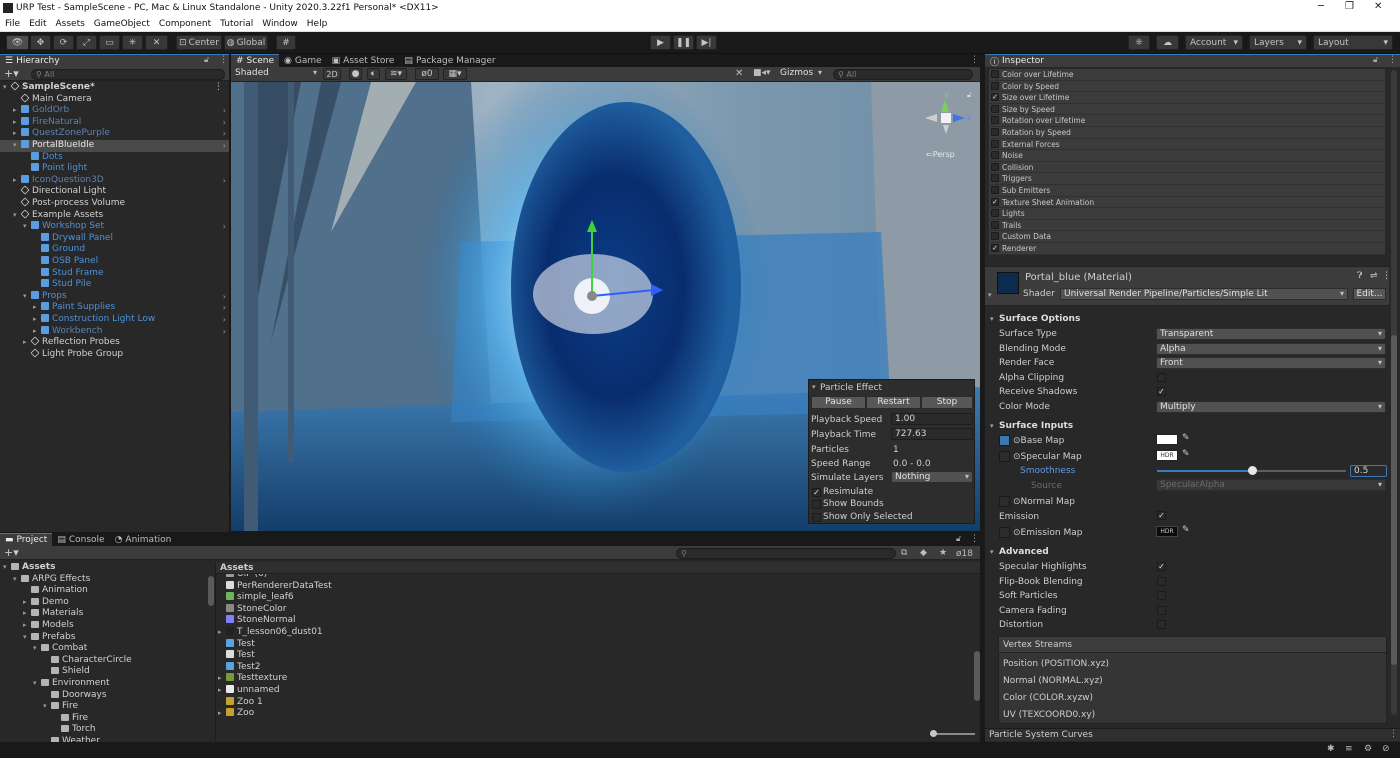  What do you see at coordinates (594, 621) in the screenshot?
I see `asset-list-item: StoneNormal` at bounding box center [594, 621].